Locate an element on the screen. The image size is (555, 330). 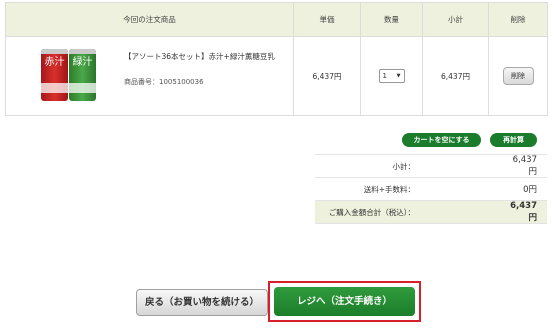
header-product: 今回の注文商品 is located at coordinates (149, 19).